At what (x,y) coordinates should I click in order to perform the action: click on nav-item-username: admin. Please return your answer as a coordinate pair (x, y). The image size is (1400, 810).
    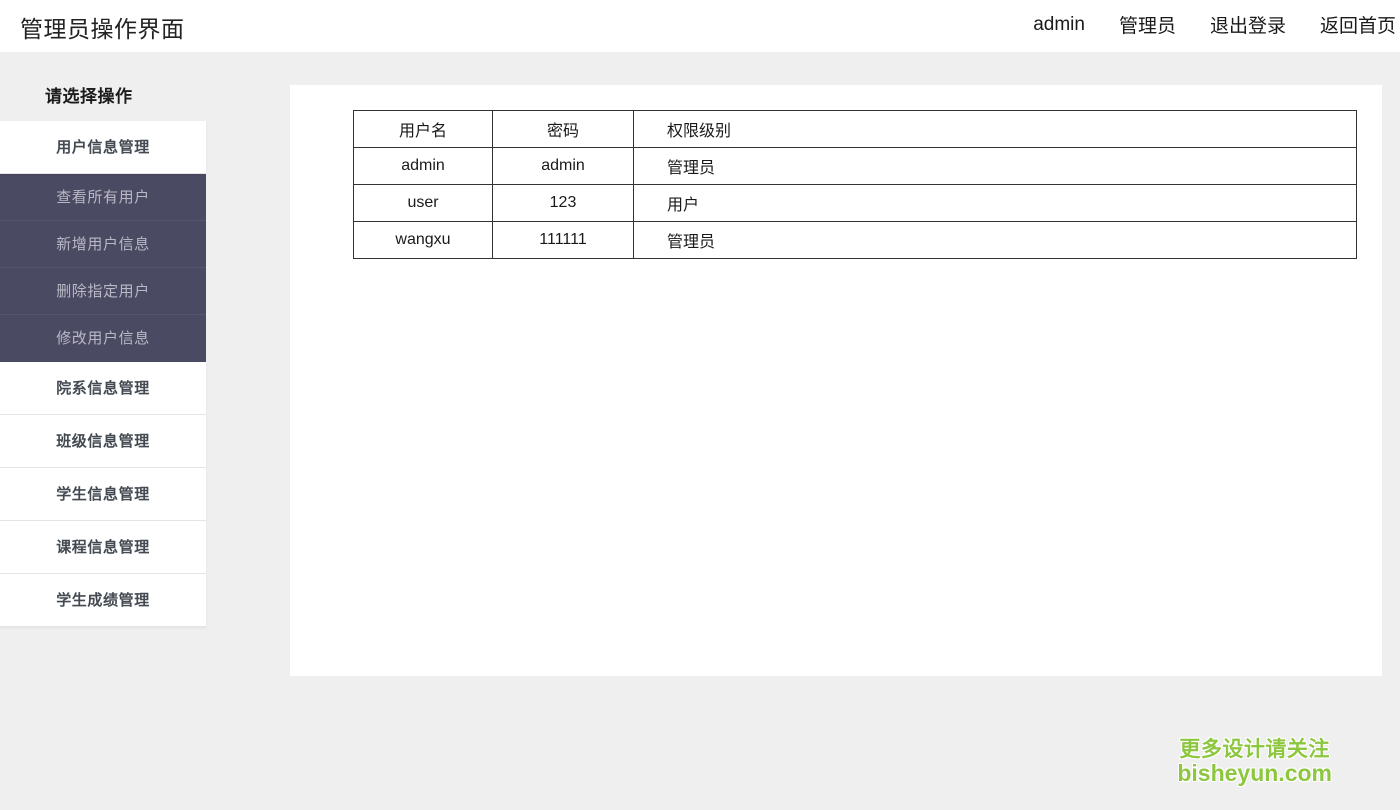
    Looking at the image, I should click on (1059, 25).